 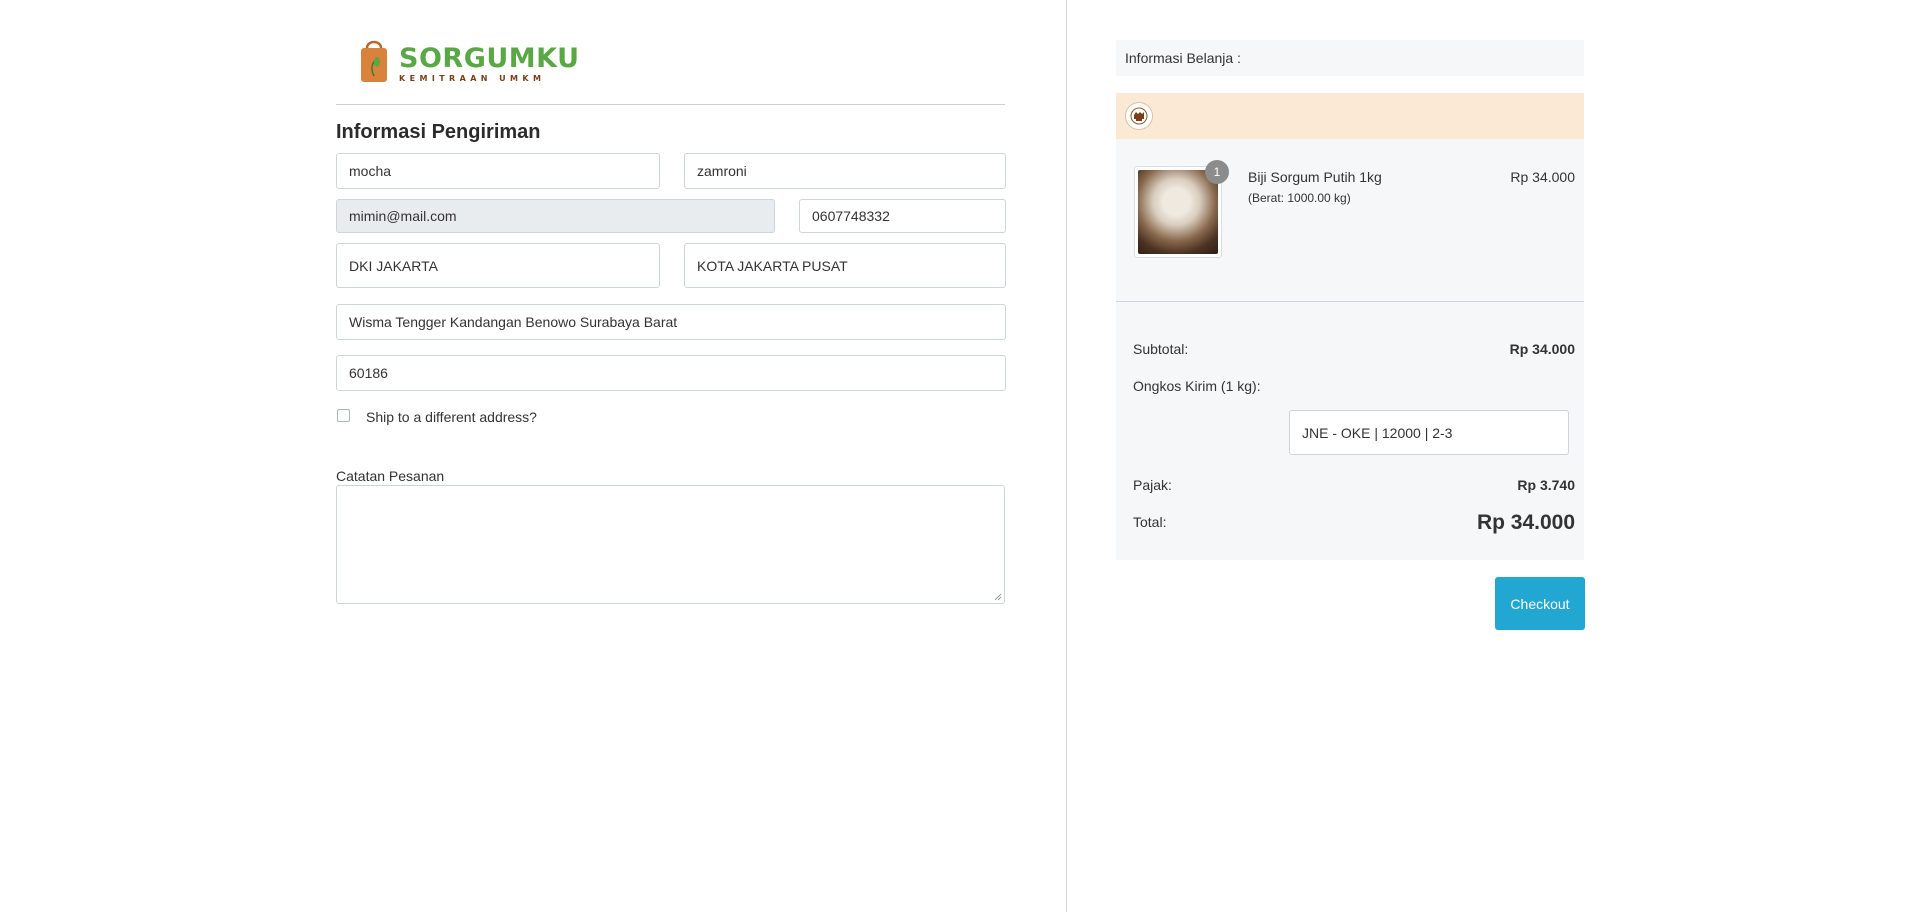 What do you see at coordinates (1161, 349) in the screenshot?
I see `subtotal-label: Subtotal:` at bounding box center [1161, 349].